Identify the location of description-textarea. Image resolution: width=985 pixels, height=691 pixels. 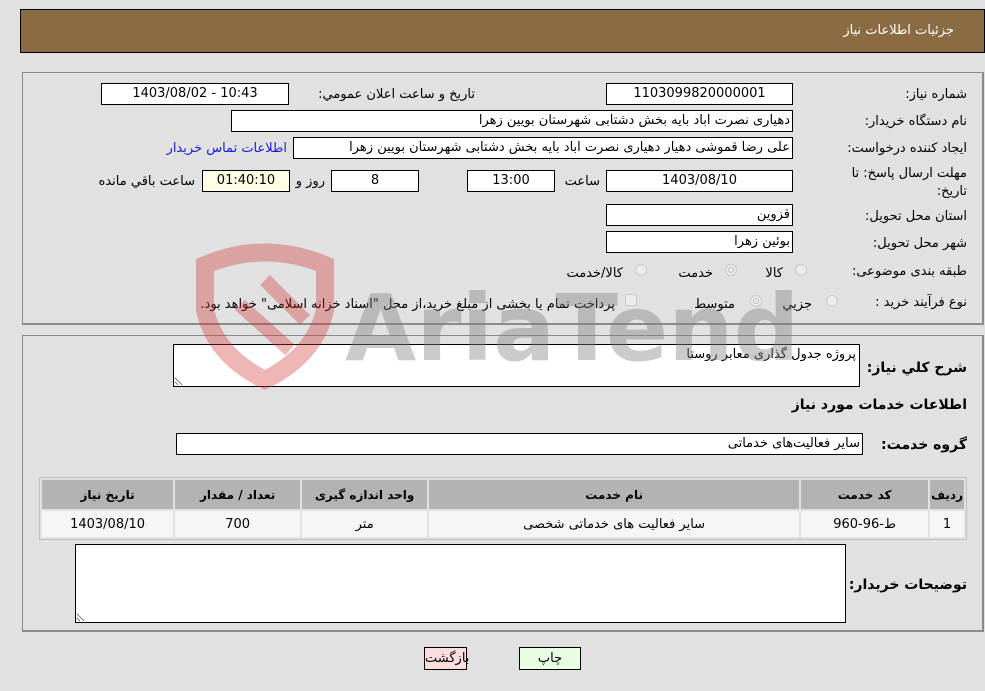
(516, 365).